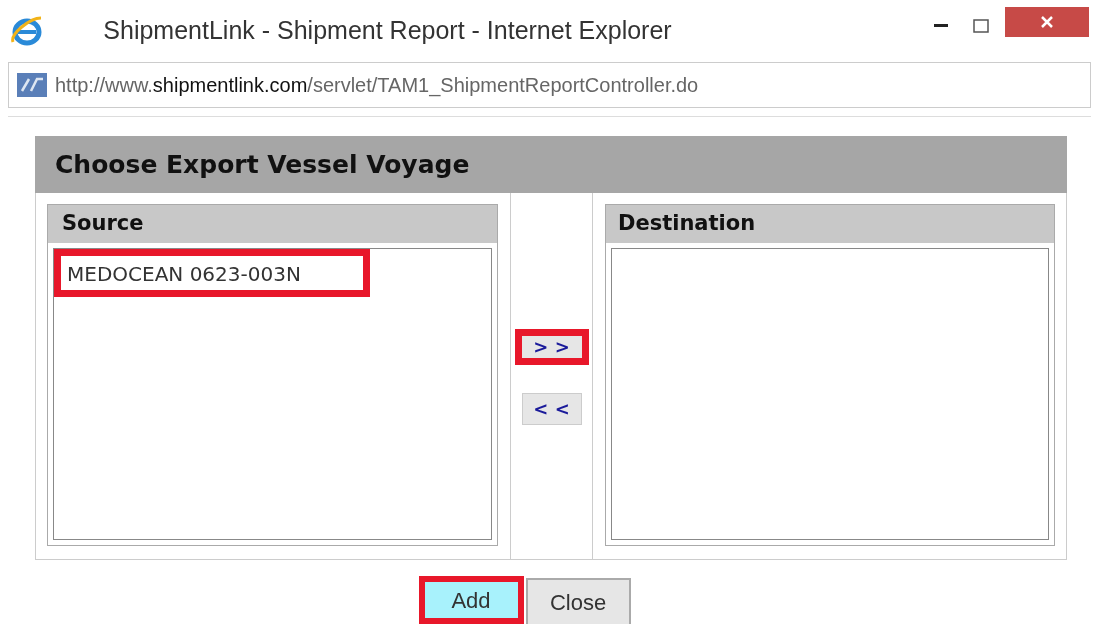 The height and width of the screenshot is (624, 1099). I want to click on address-bar: http://www.shipmentlink.com/servlet/TAM1_ShipmentReportController.do, so click(549, 85).